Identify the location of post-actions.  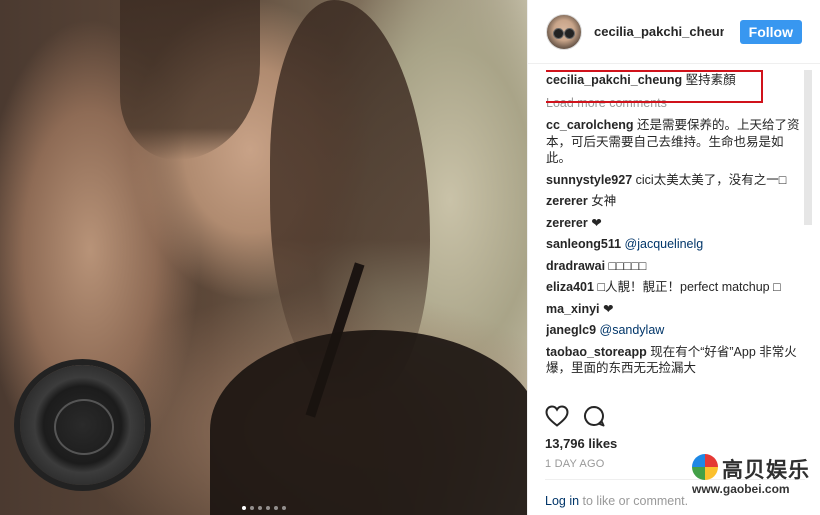
(575, 418).